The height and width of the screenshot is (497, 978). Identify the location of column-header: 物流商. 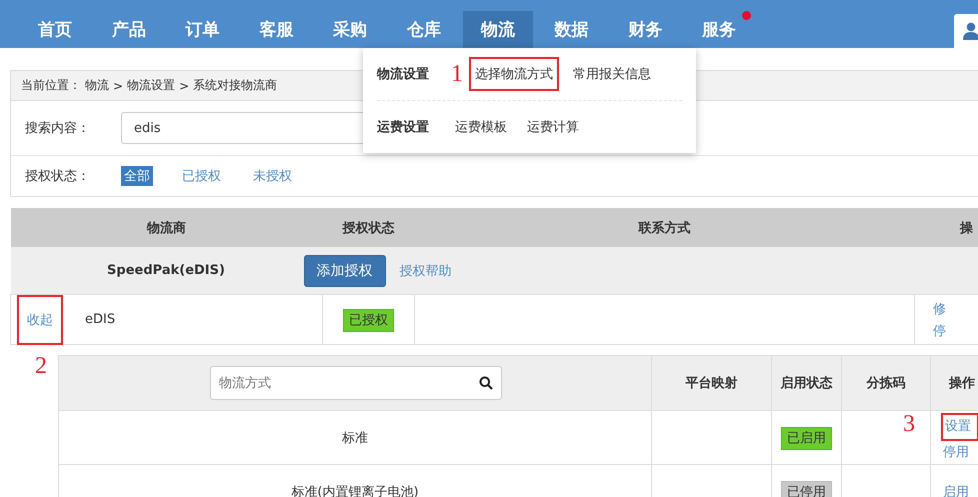
(166, 227).